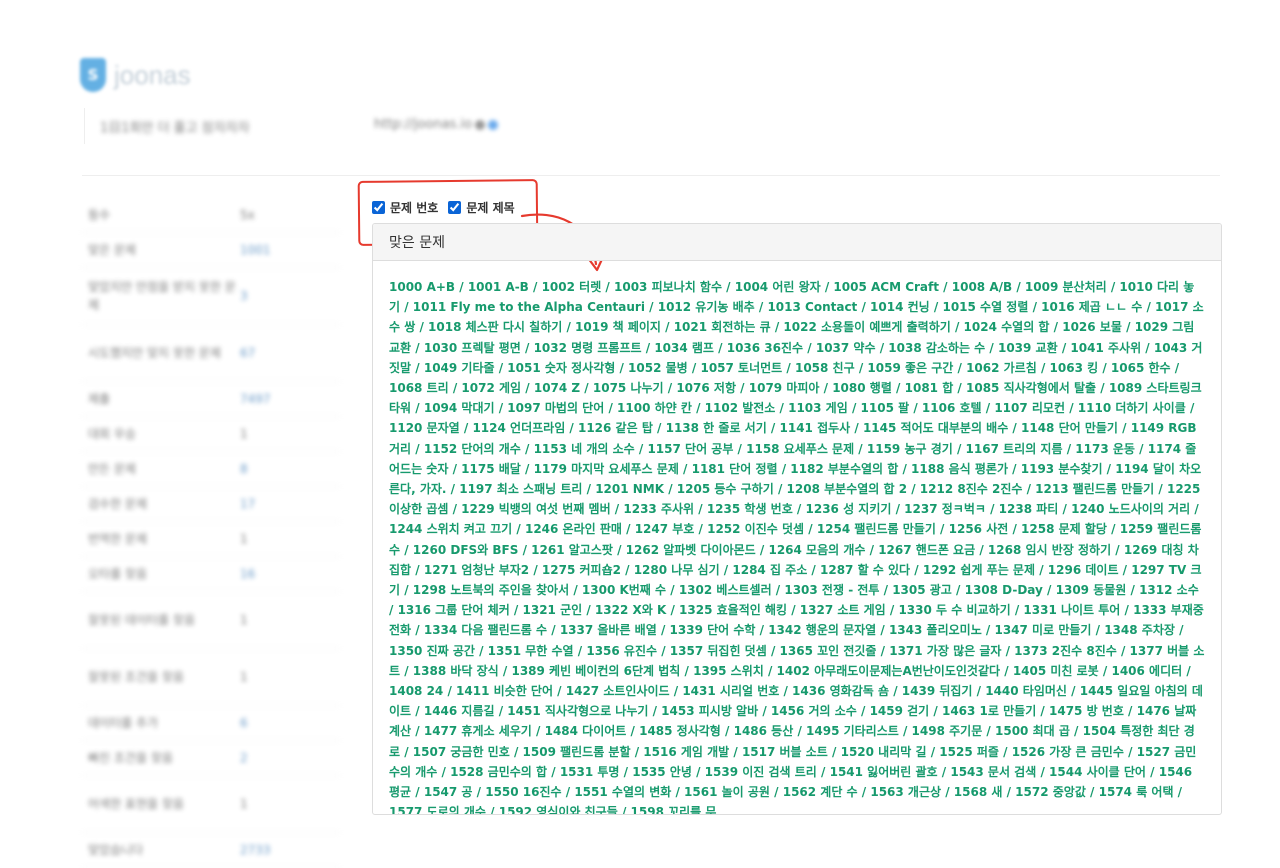 The image size is (1280, 868). What do you see at coordinates (577, 711) in the screenshot?
I see `problem-link: 1451 직사각형으로 나누기` at bounding box center [577, 711].